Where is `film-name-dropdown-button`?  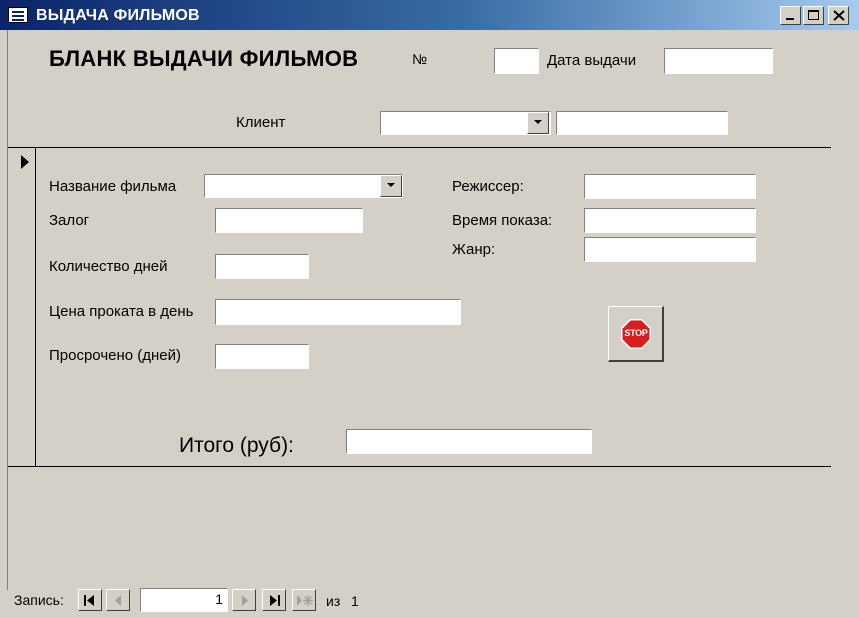 film-name-dropdown-button is located at coordinates (391, 186).